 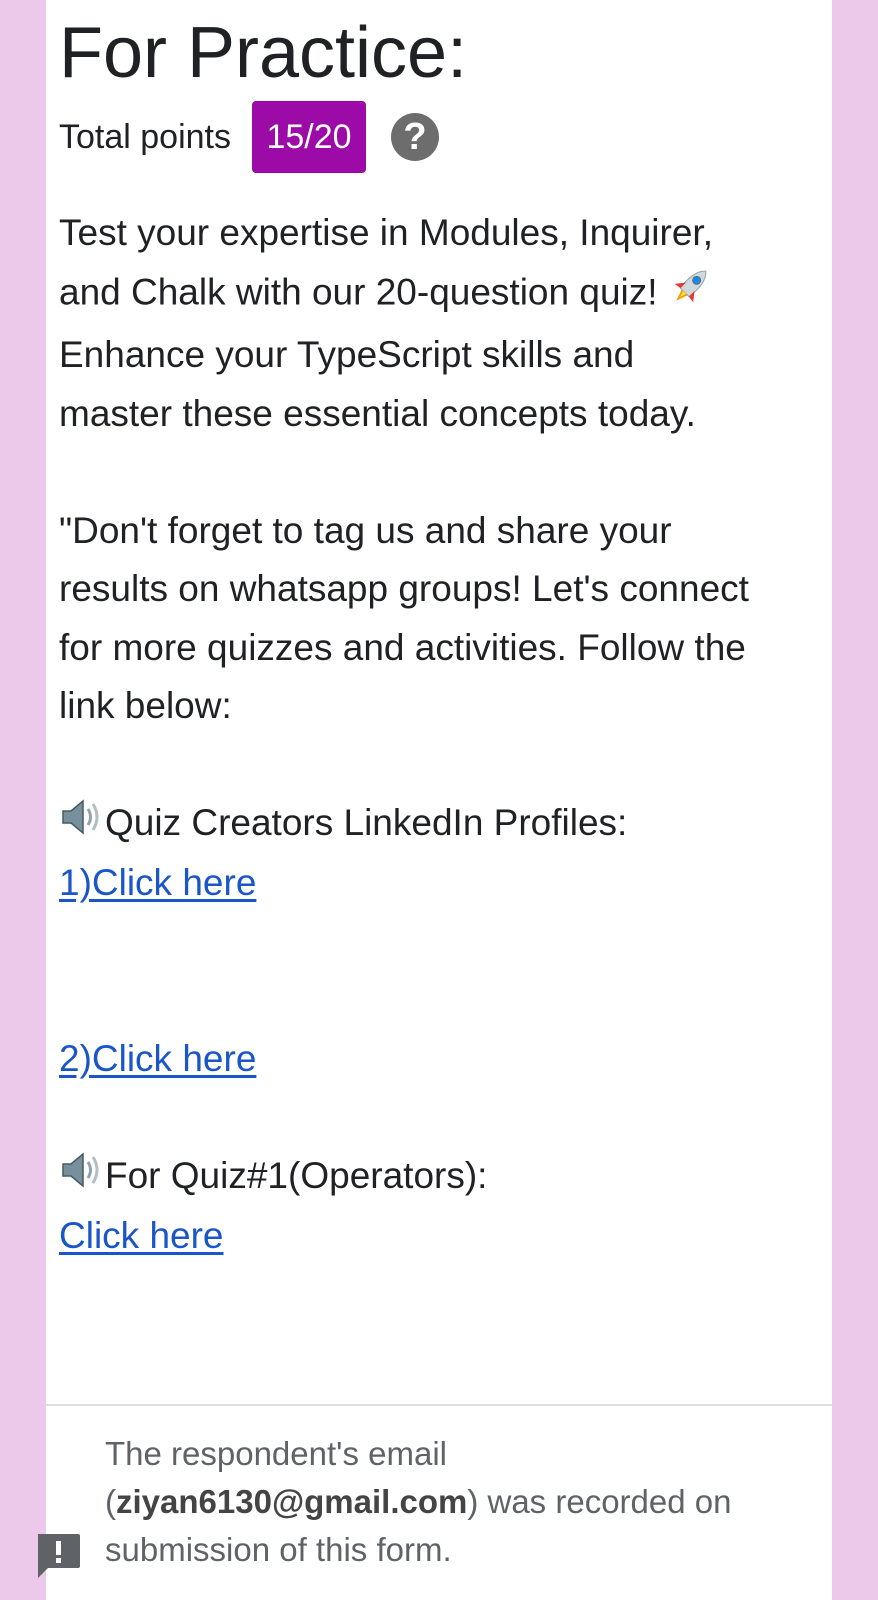 What do you see at coordinates (157, 1058) in the screenshot?
I see `linkedin-profile-link-2: 2)Click here` at bounding box center [157, 1058].